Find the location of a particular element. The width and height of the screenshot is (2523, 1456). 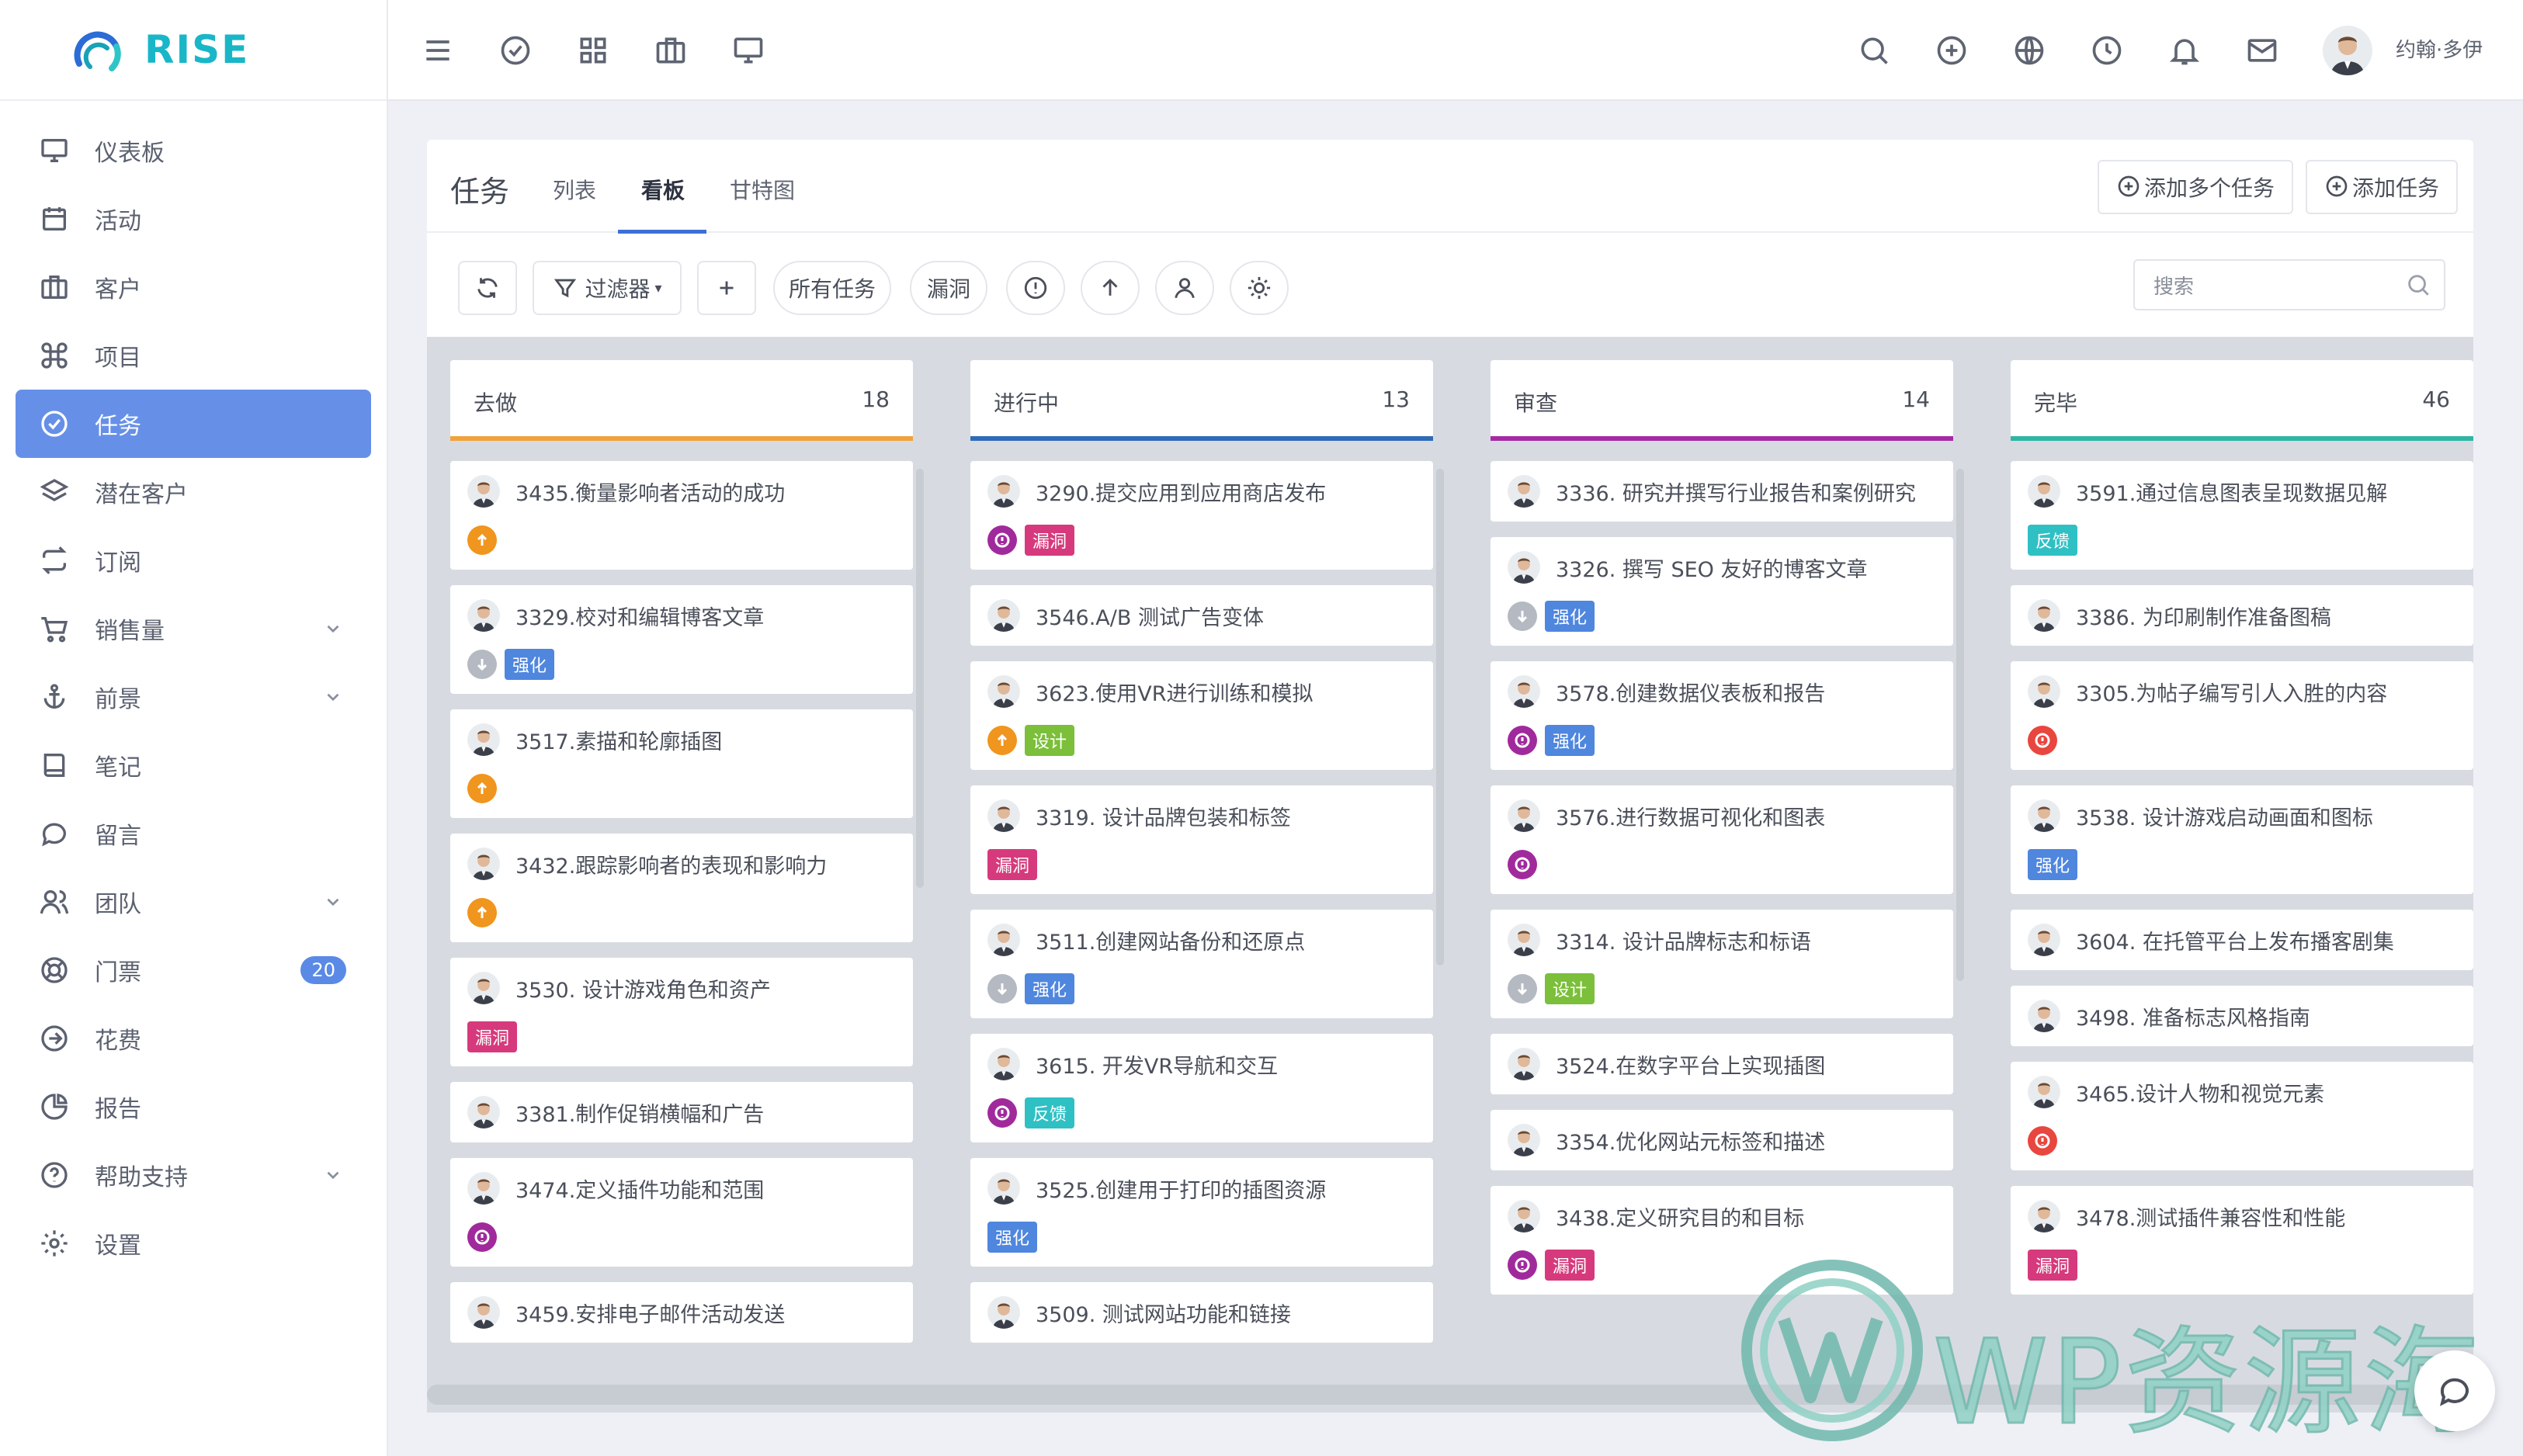

task-card: 3524.在数字平台上实现插图 is located at coordinates (1722, 1064).